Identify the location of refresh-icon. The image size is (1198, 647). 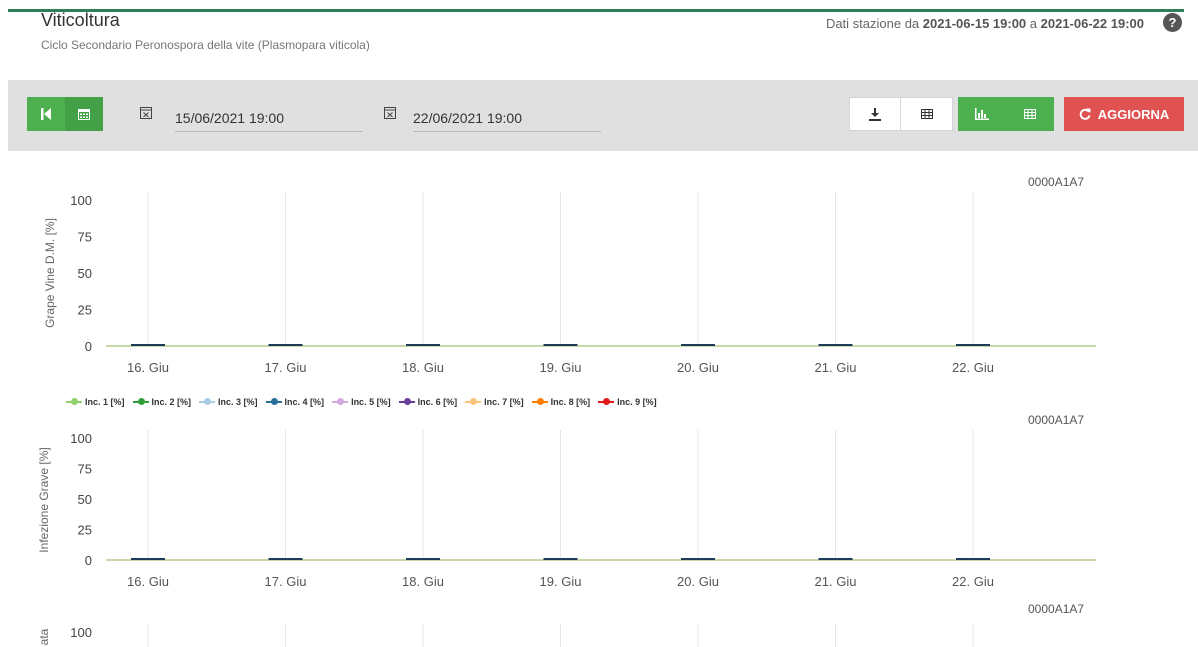
(1085, 114).